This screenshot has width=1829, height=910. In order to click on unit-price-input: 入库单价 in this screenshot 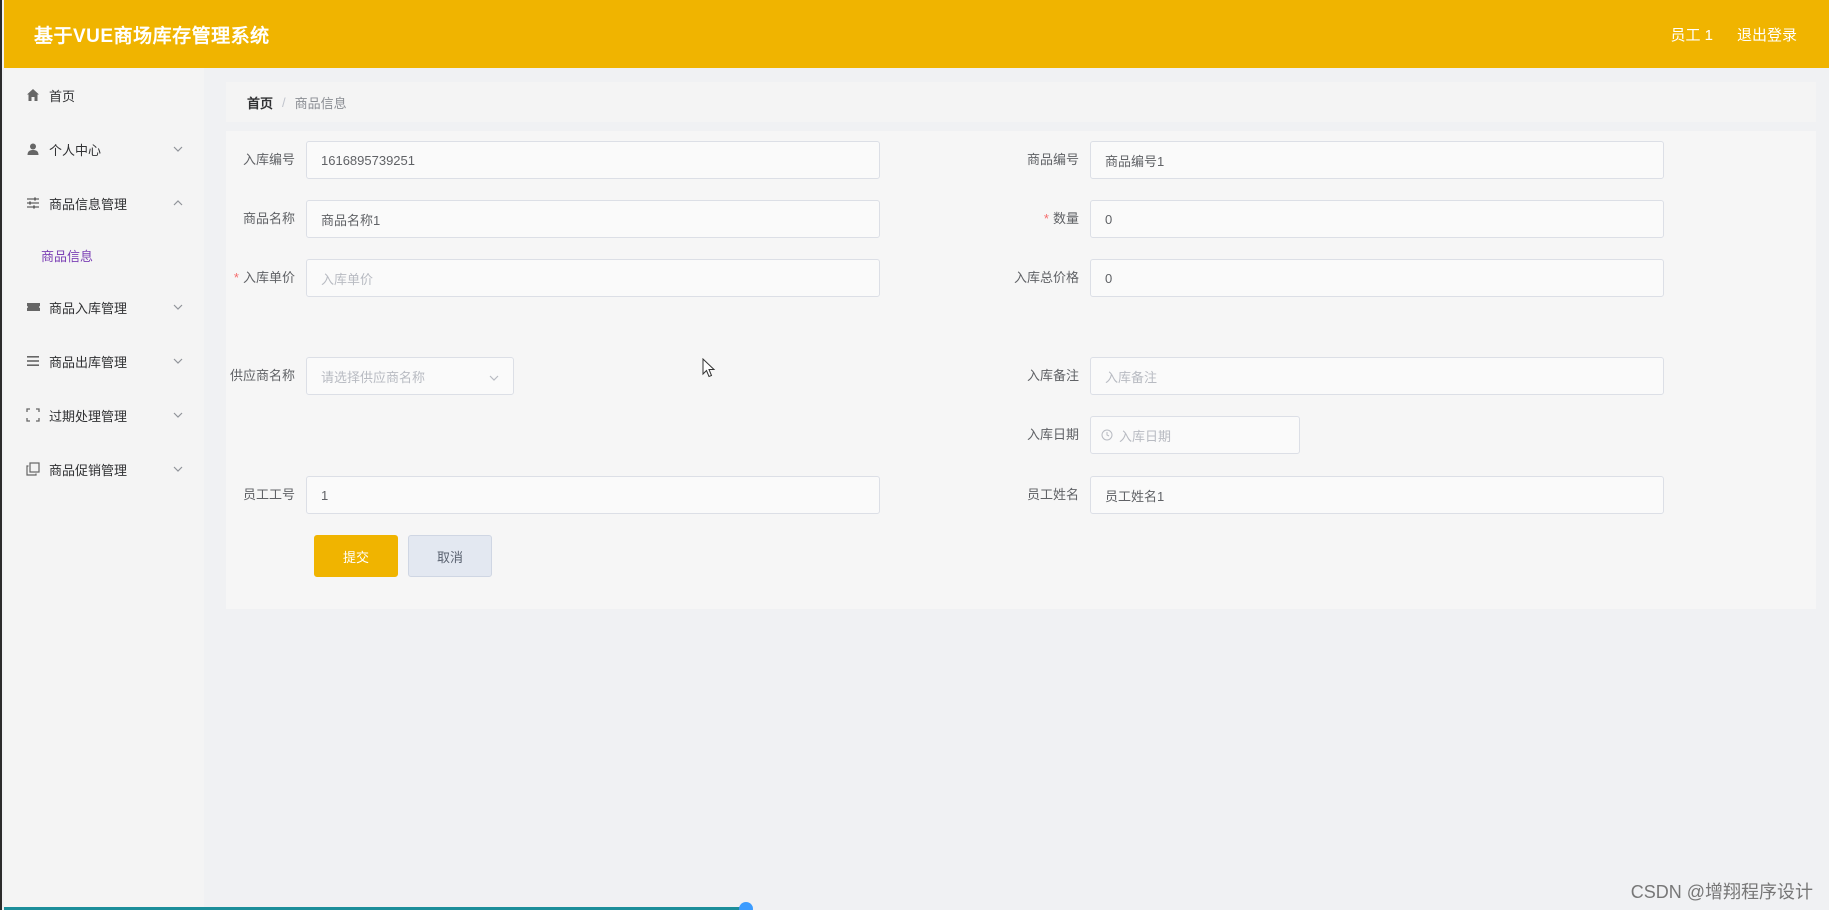, I will do `click(593, 278)`.